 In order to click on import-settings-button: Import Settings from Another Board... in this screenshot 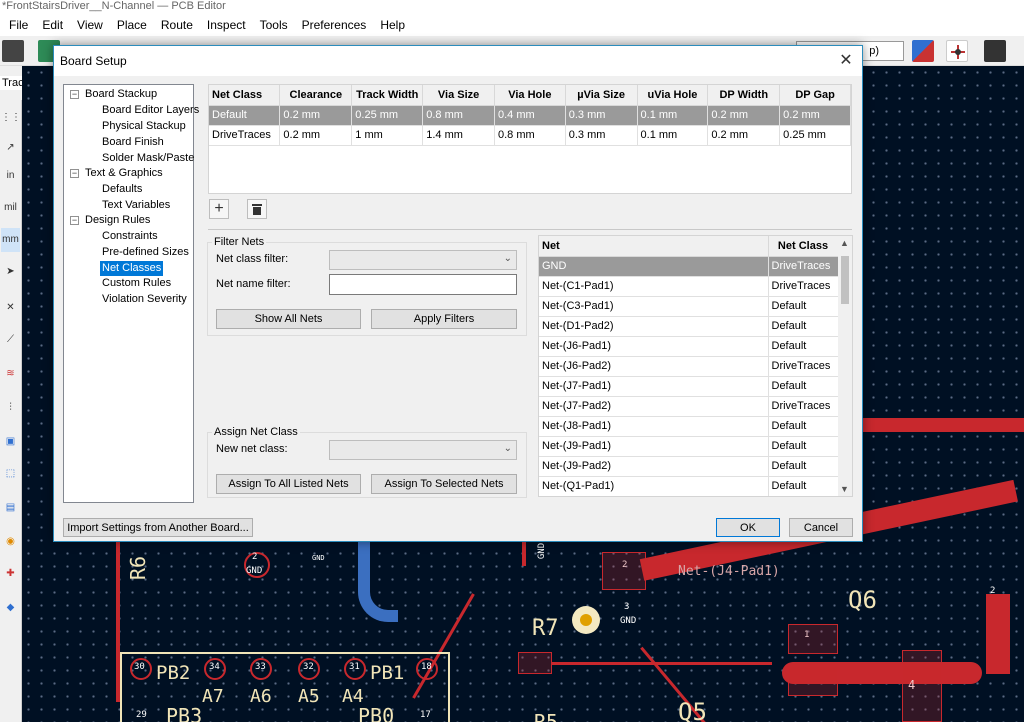, I will do `click(158, 527)`.